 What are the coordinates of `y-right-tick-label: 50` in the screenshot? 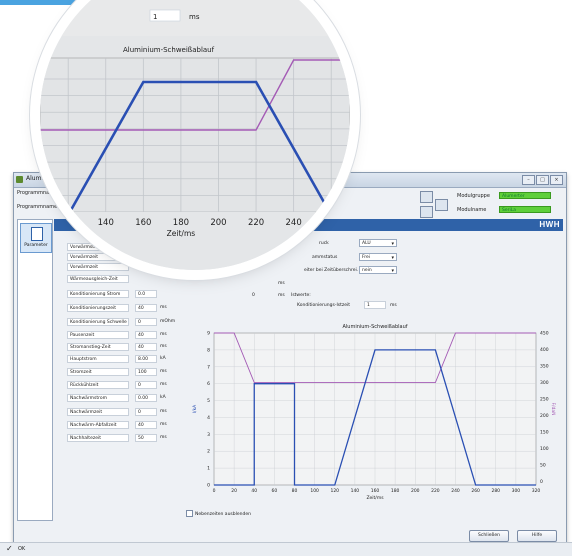 It's located at (543, 466).